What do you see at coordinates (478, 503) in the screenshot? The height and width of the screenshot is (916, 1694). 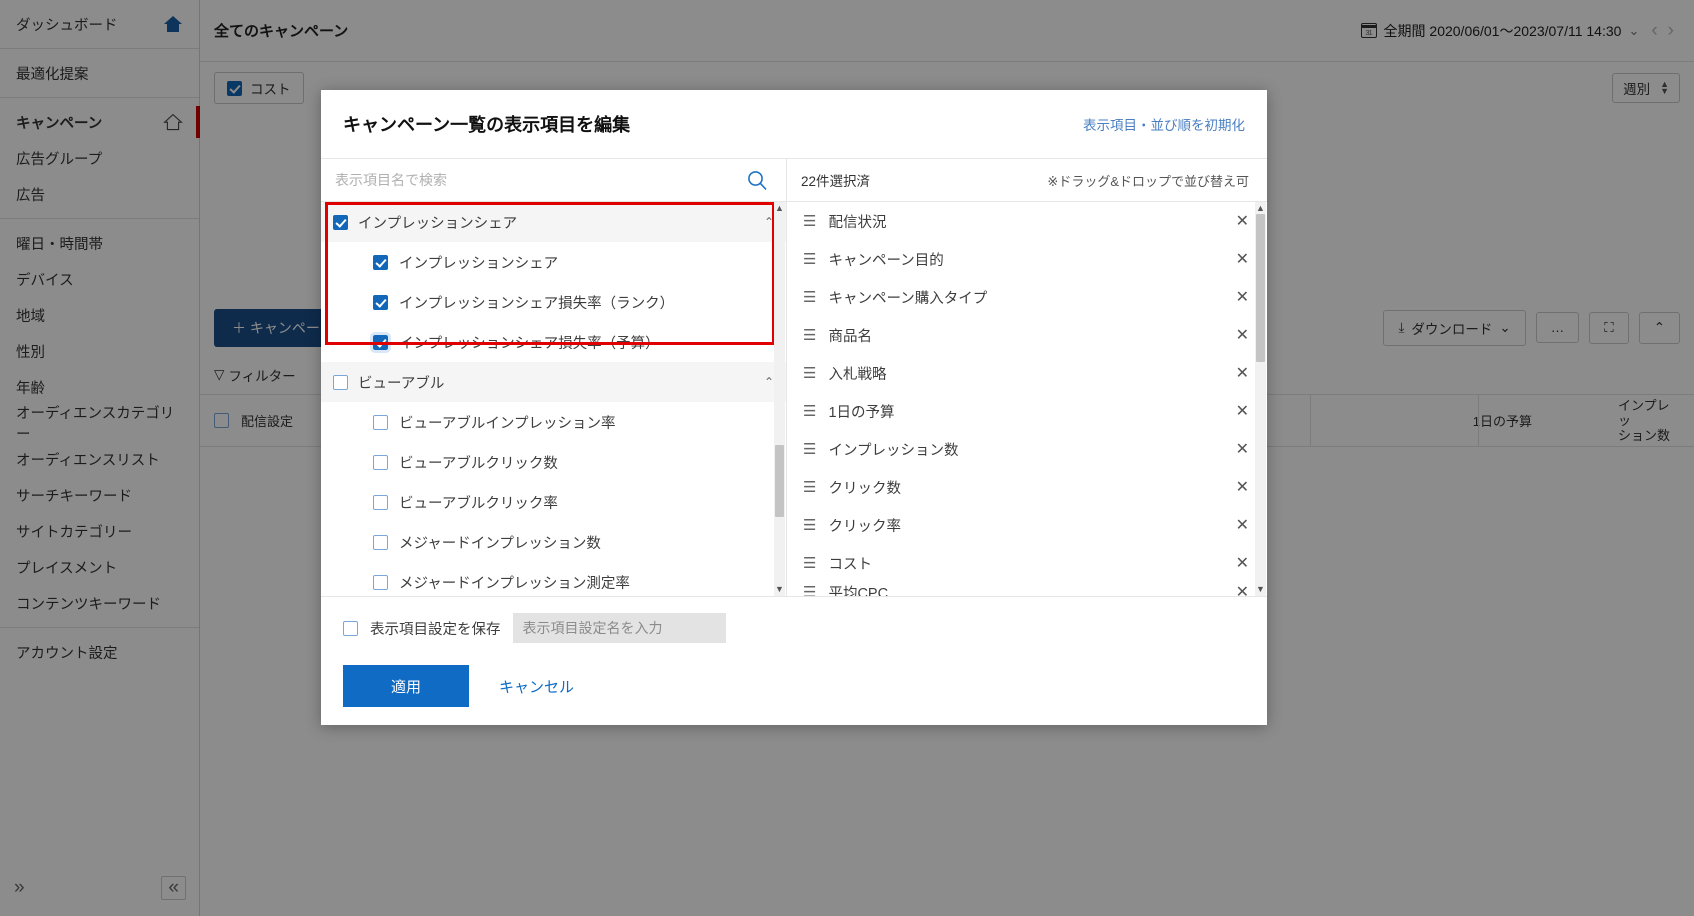 I see `option-label: ビューアブルクリック率` at bounding box center [478, 503].